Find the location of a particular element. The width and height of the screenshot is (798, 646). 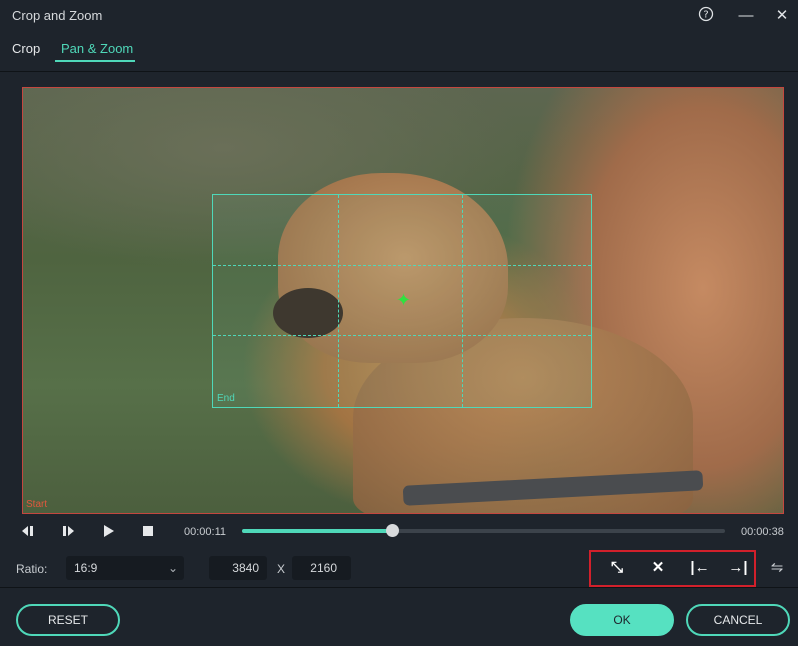

help-circle-icon: ? is located at coordinates (706, 16).